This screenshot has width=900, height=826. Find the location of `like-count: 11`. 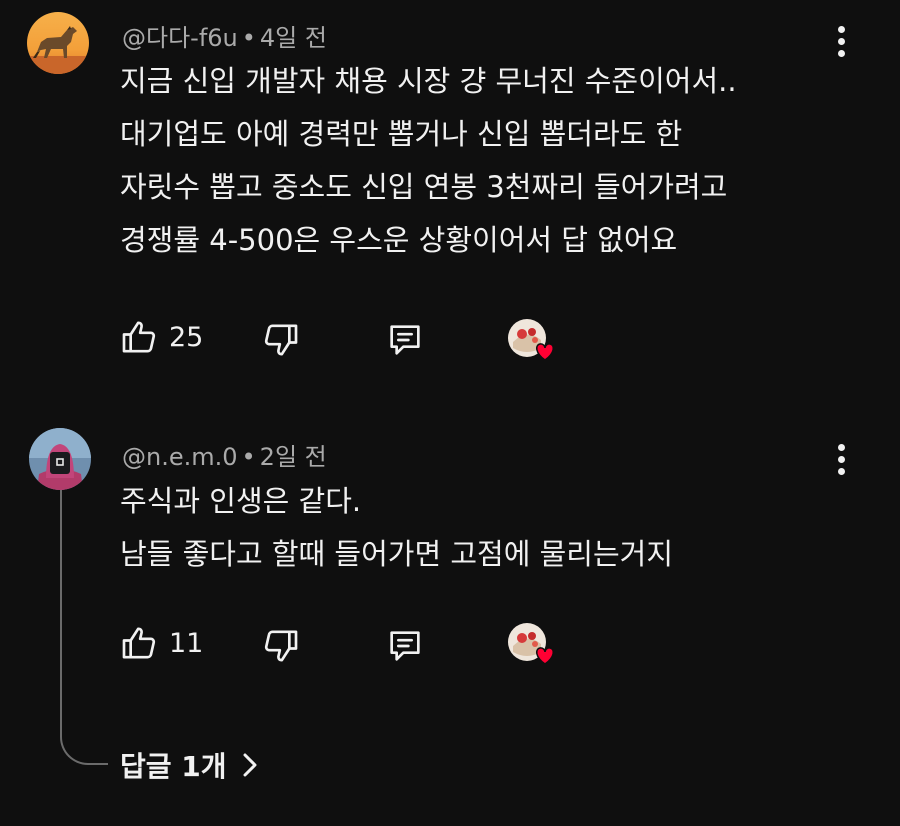

like-count: 11 is located at coordinates (186, 643).